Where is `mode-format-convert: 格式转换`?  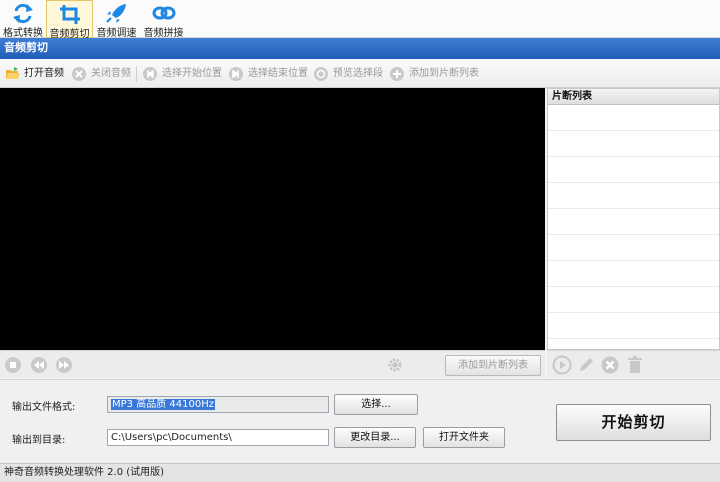 mode-format-convert: 格式转换 is located at coordinates (23, 19).